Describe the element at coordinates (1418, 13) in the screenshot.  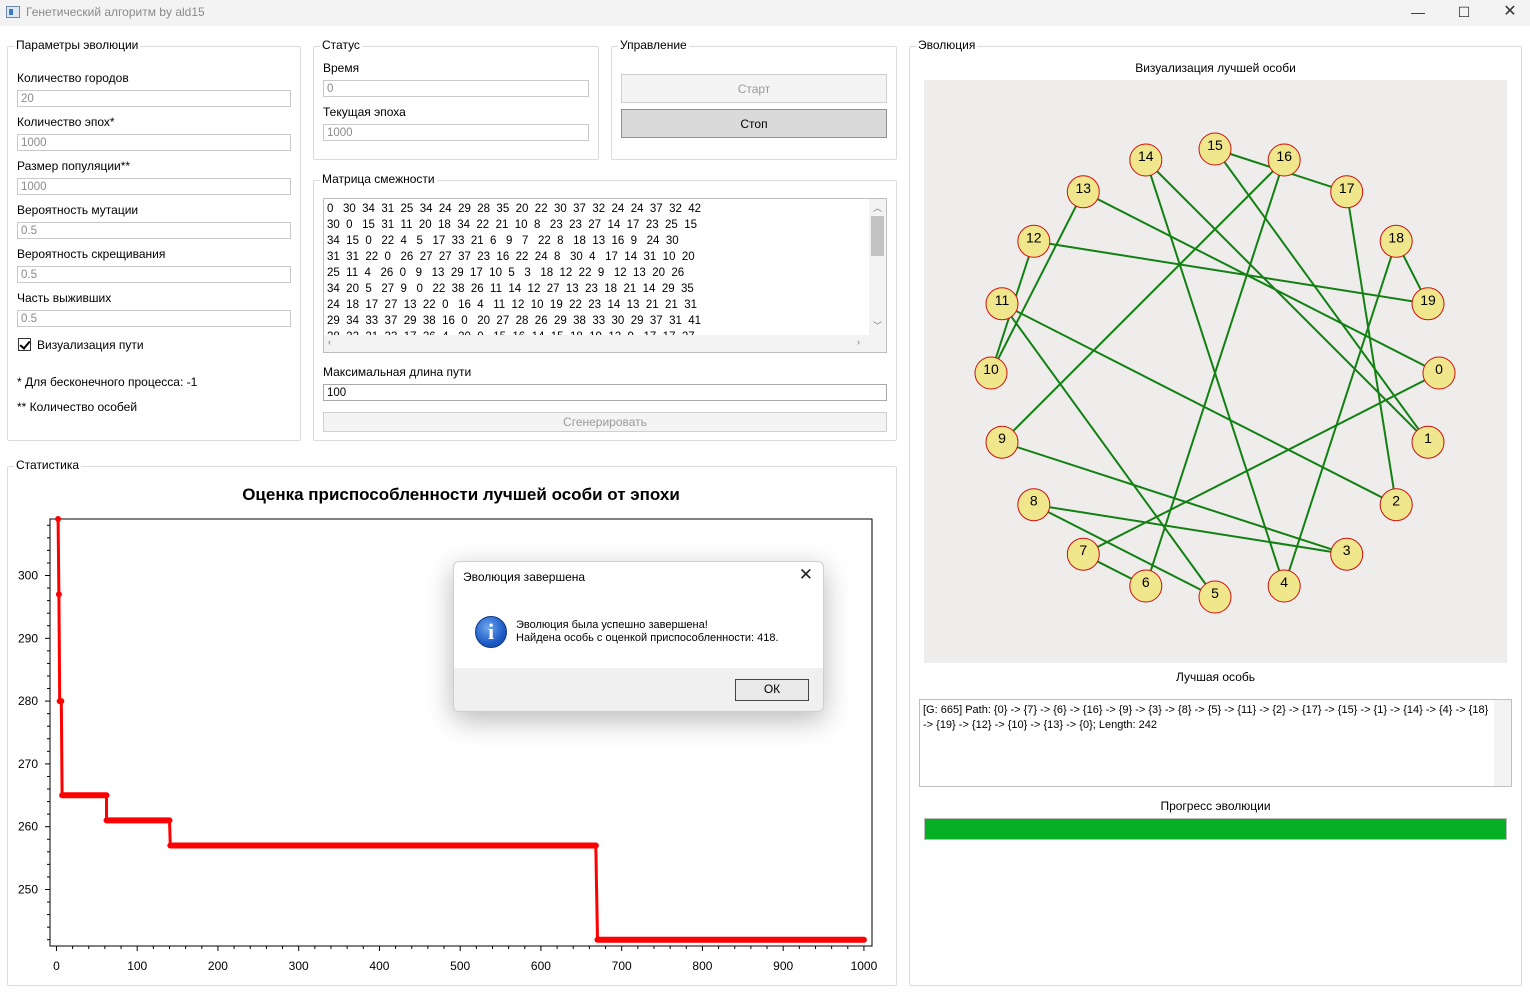
I see `minimize-button: —` at that location.